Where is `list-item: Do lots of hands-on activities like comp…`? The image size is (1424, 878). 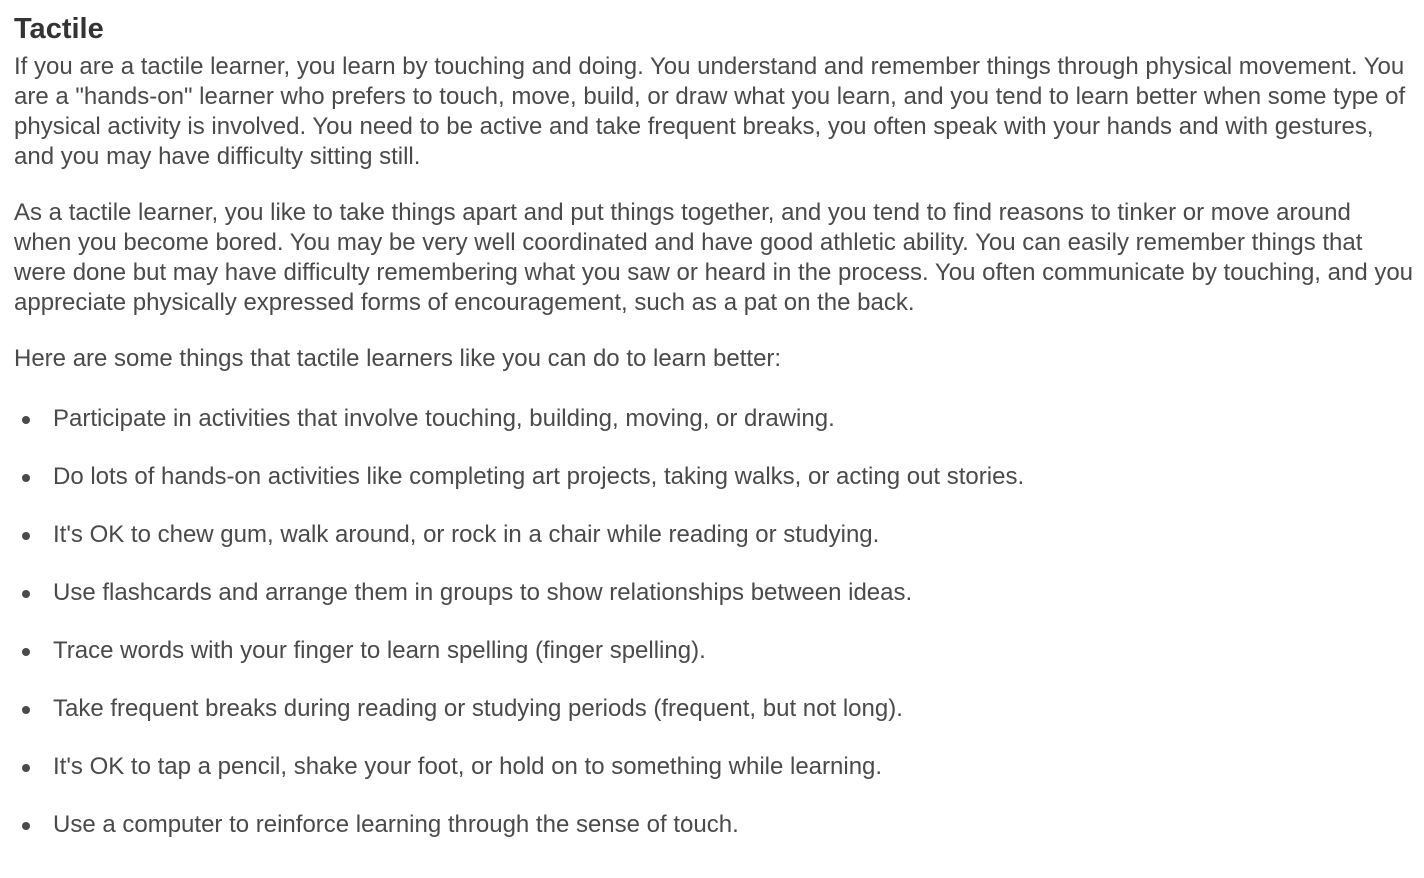
list-item: Do lots of hands-on activities like comp… is located at coordinates (714, 477).